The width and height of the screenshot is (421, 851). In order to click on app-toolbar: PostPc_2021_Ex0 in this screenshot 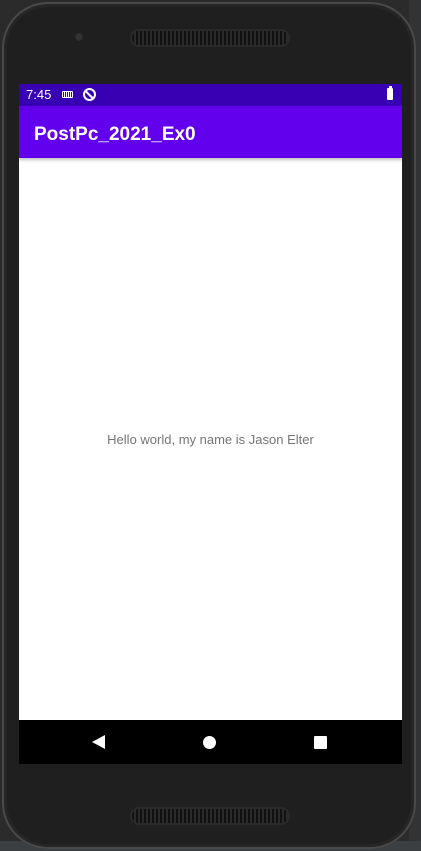, I will do `click(210, 132)`.